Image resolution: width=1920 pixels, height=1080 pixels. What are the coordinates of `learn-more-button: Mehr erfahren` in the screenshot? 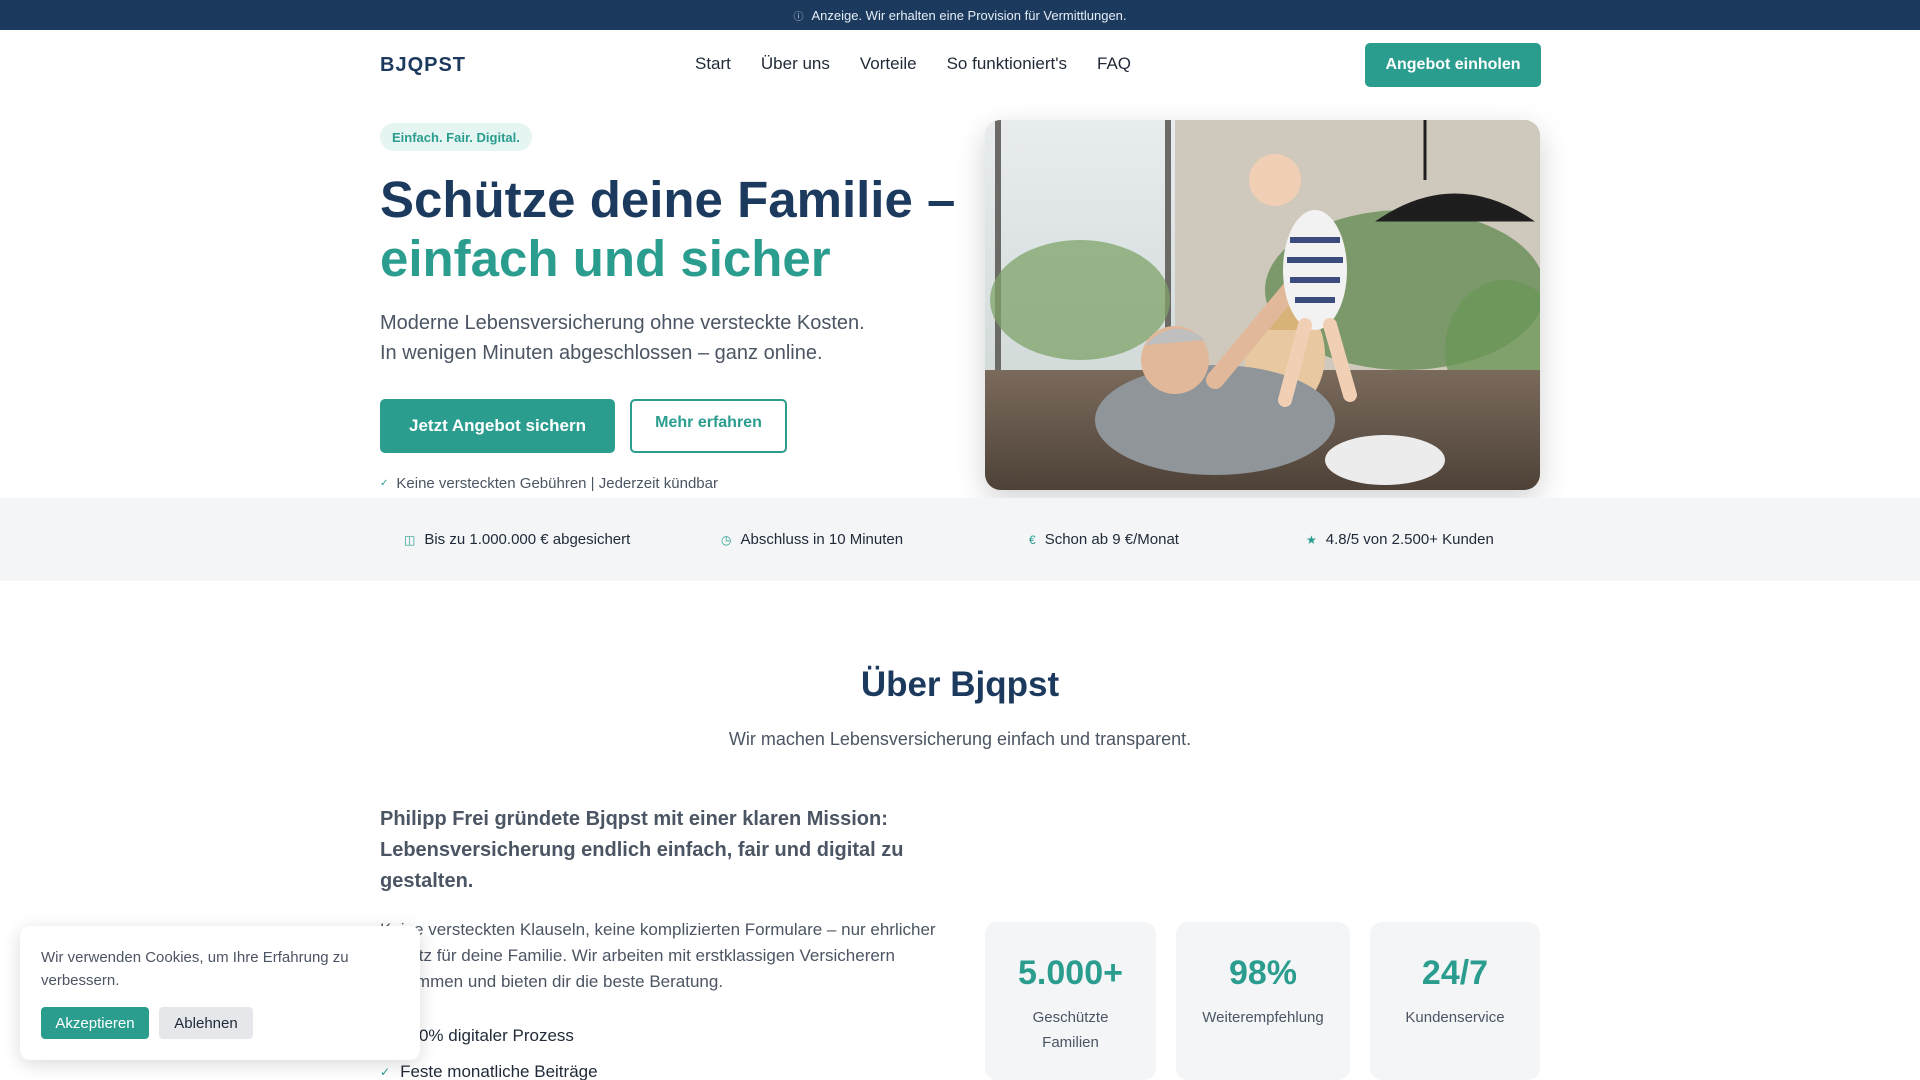 It's located at (708, 426).